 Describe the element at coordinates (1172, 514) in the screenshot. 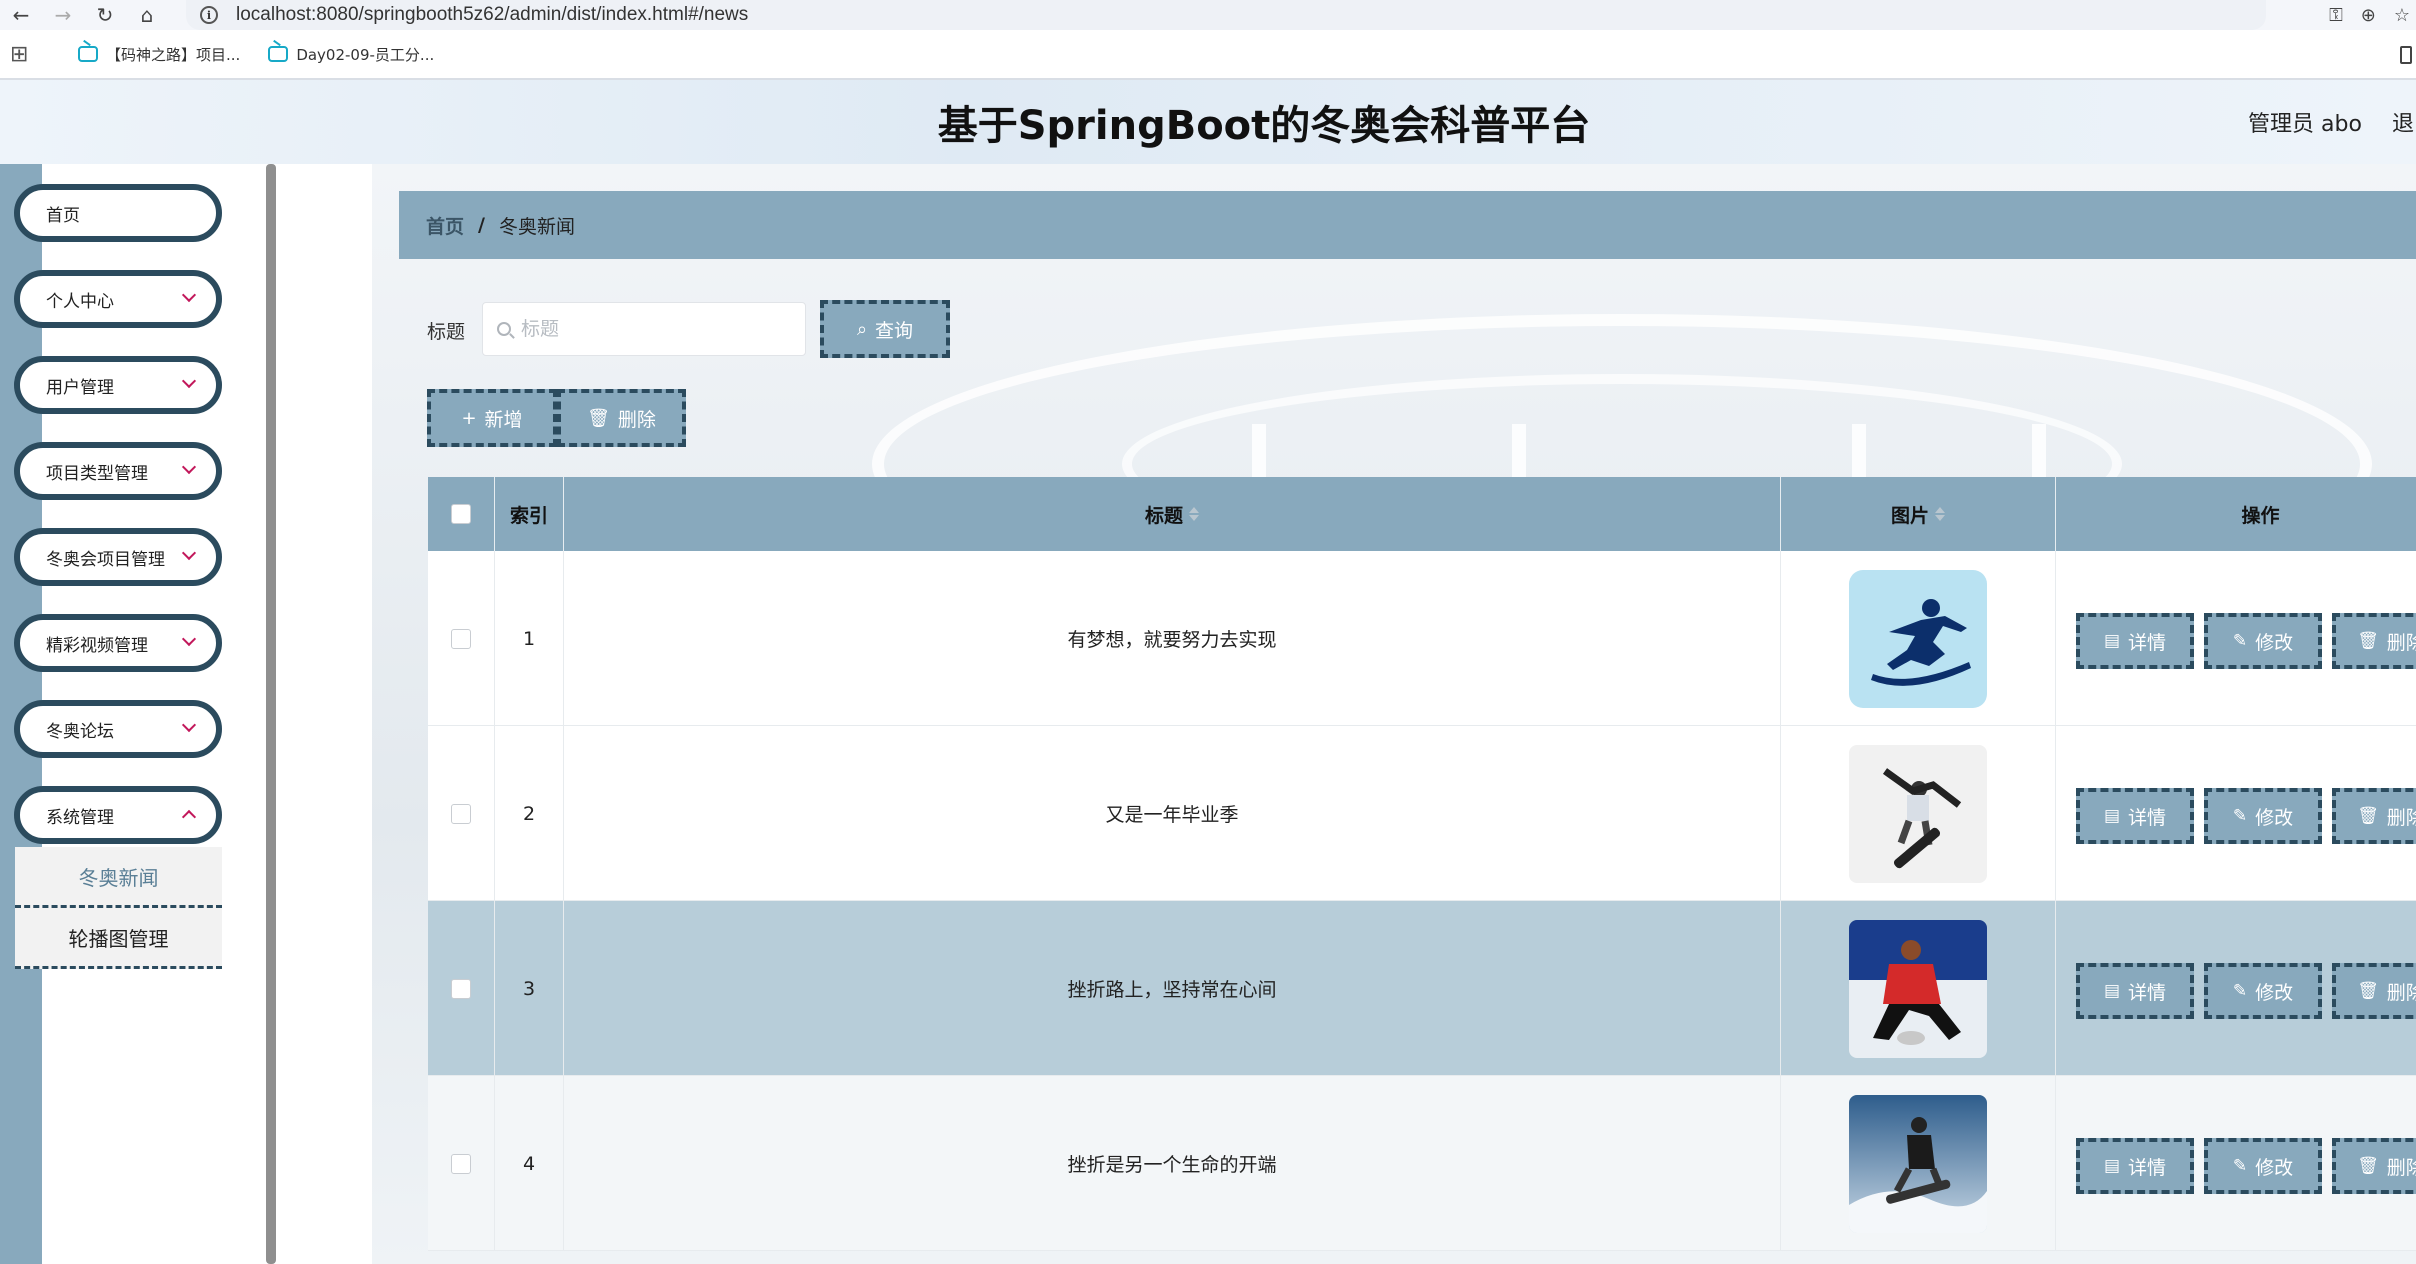

I see `header-title: 标题` at that location.